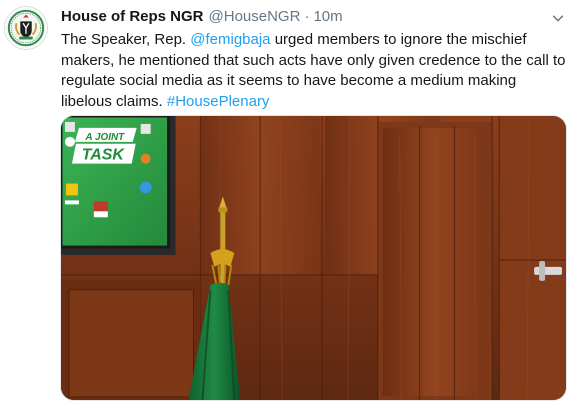 The height and width of the screenshot is (409, 574). What do you see at coordinates (230, 39) in the screenshot?
I see `mention-link: @femigbaja` at bounding box center [230, 39].